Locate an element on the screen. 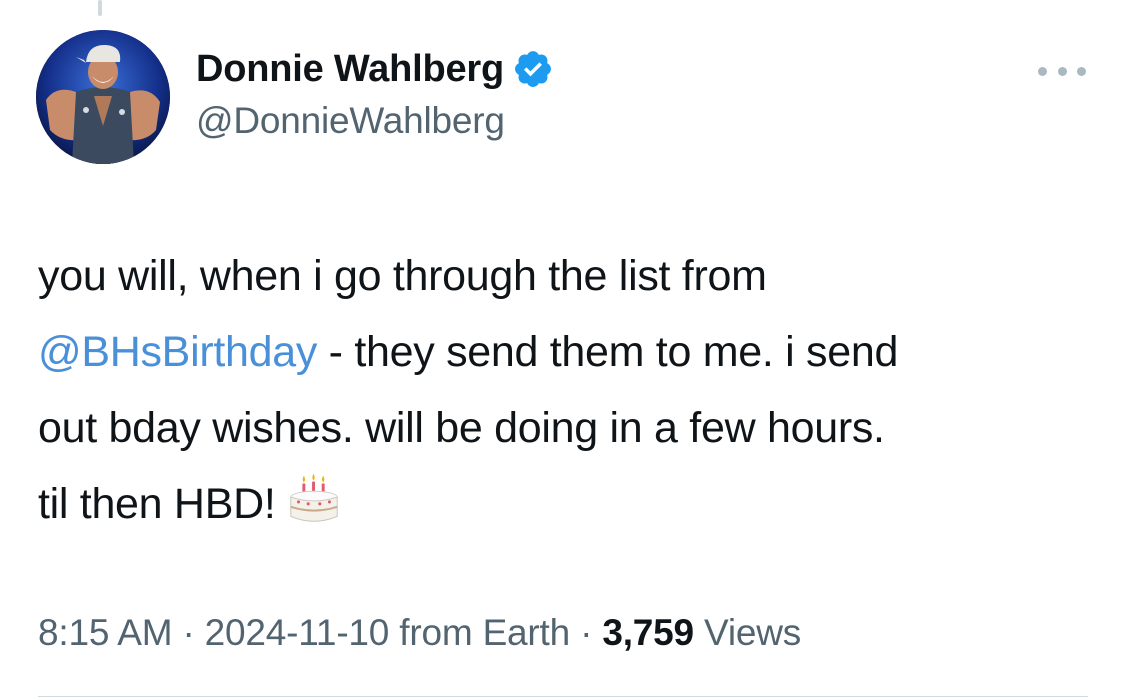 The width and height of the screenshot is (1122, 700). birthday-cake-emoji is located at coordinates (314, 497).